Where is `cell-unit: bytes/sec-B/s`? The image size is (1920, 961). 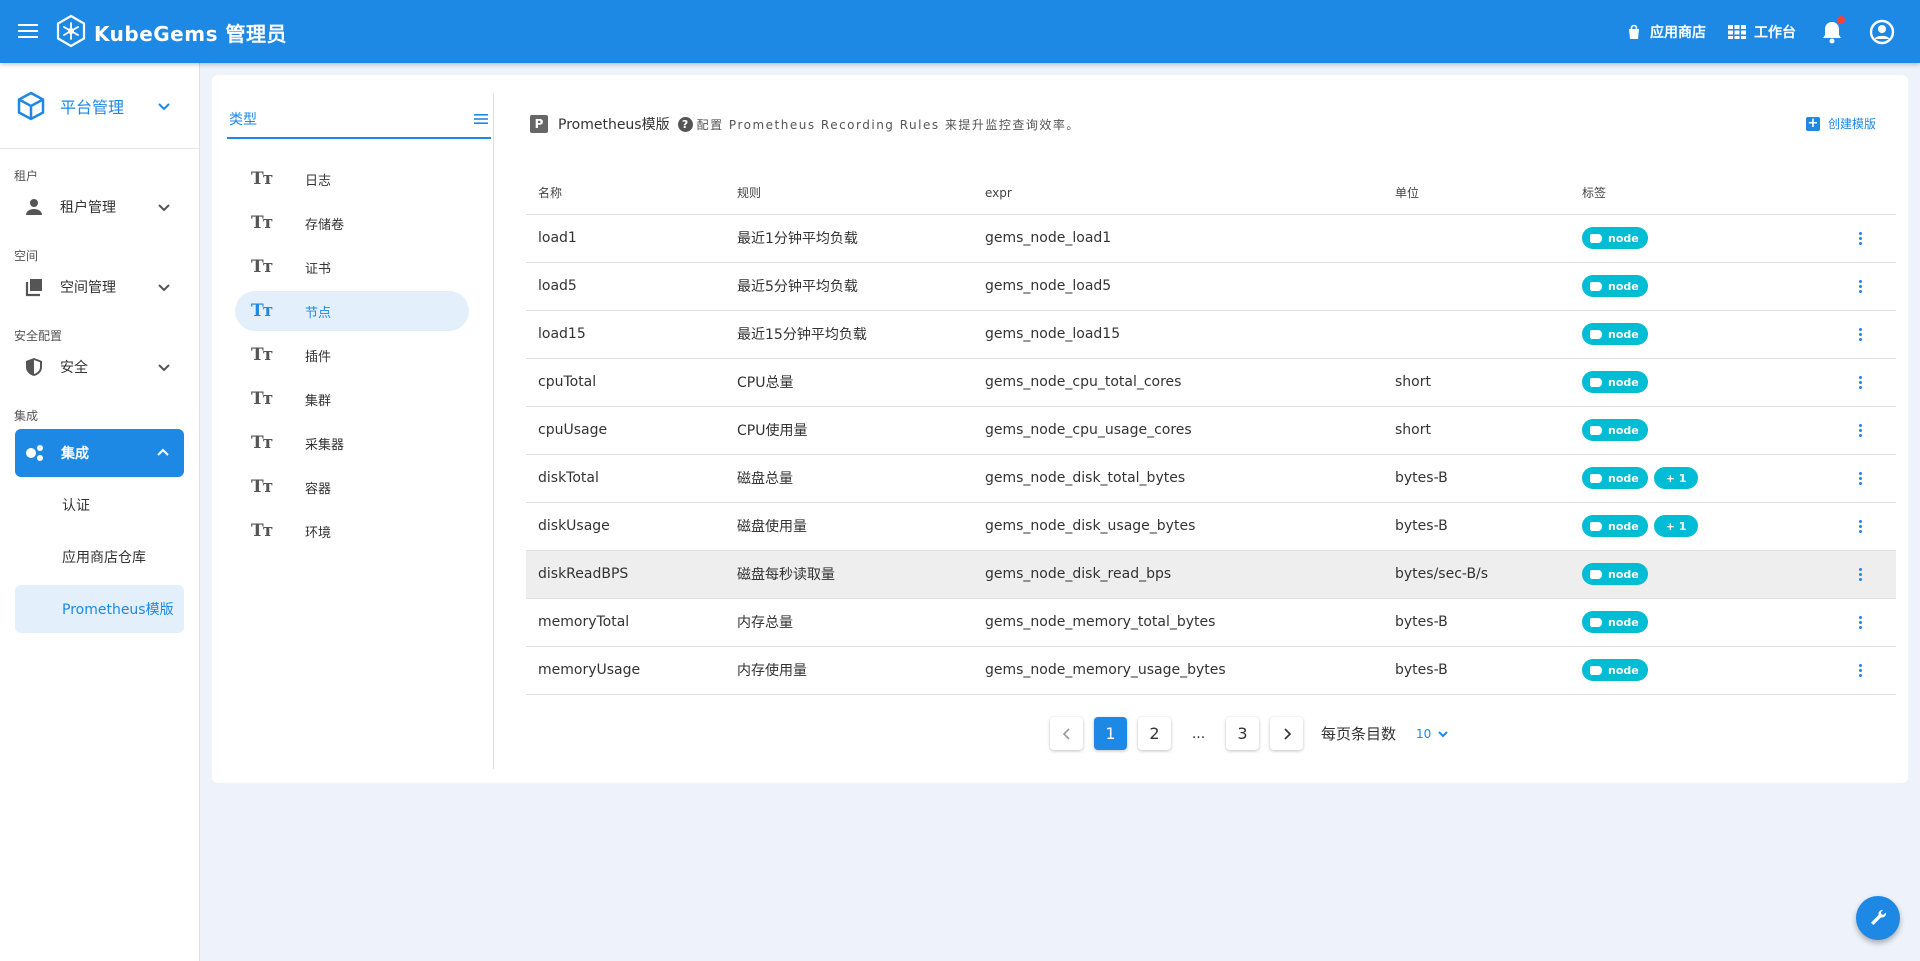
cell-unit: bytes/sec-B/s is located at coordinates (1476, 574).